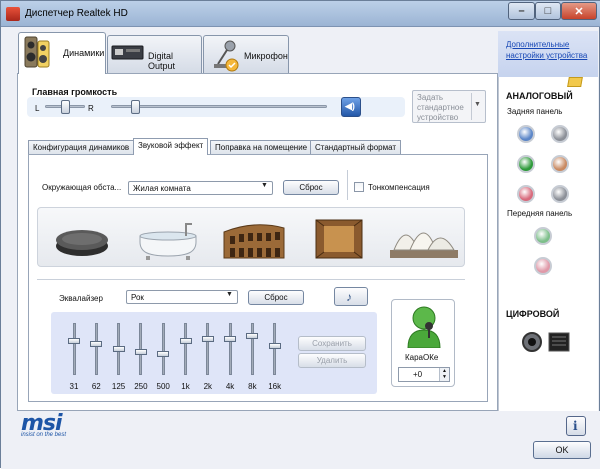 The height and width of the screenshot is (469, 600). What do you see at coordinates (275, 386) in the screenshot?
I see `eq-frequency-label: 16k` at bounding box center [275, 386].